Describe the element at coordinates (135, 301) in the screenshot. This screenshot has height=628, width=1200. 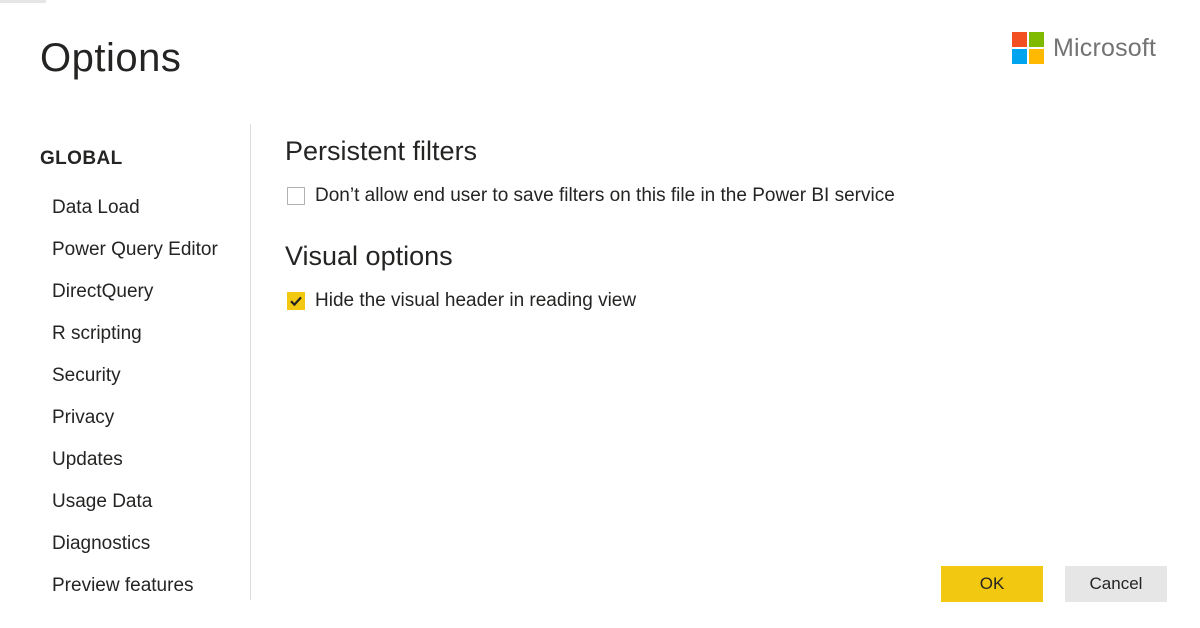
I see `sidebar-item-directquery: DirectQuery` at that location.